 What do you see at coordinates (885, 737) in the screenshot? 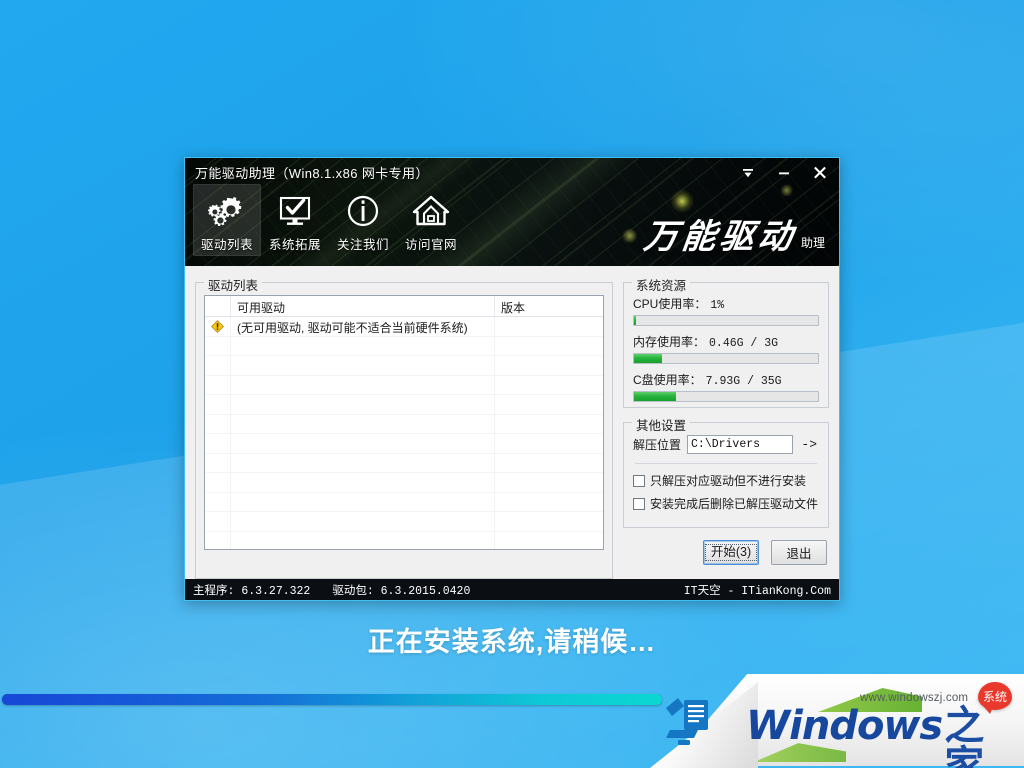
I see `watermark-brand: Windows 之家` at bounding box center [885, 737].